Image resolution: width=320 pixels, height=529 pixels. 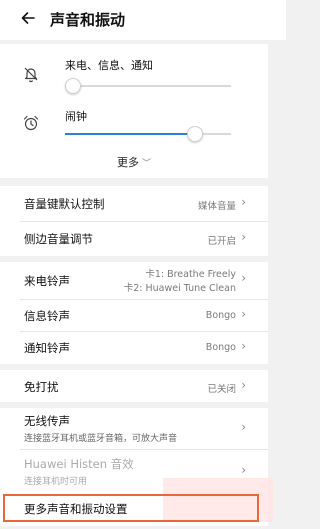 What do you see at coordinates (221, 241) in the screenshot?
I see `side-volume-value: 已开启` at bounding box center [221, 241].